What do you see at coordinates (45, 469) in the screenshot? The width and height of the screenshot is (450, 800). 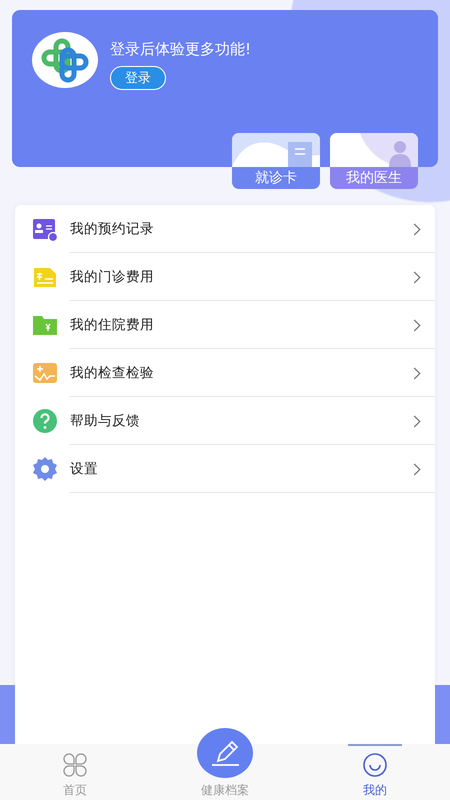 I see `settings-icon` at bounding box center [45, 469].